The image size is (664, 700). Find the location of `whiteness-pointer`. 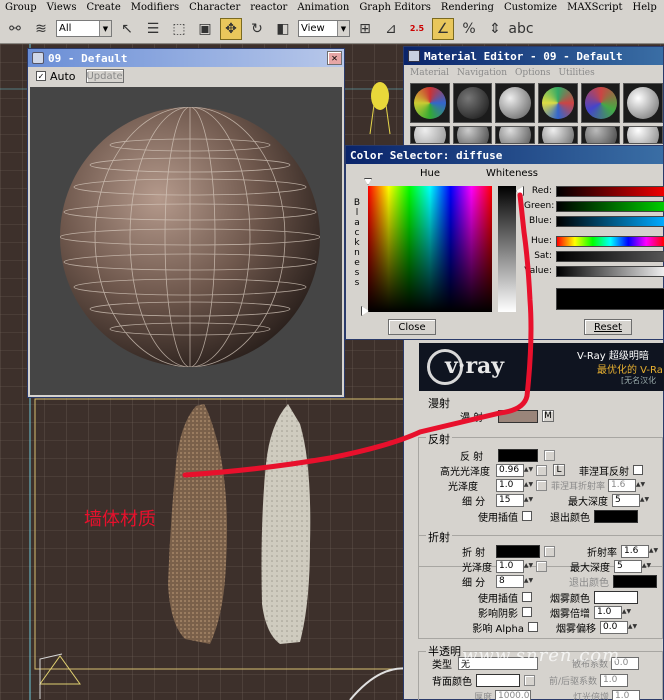

whiteness-pointer is located at coordinates (520, 191).